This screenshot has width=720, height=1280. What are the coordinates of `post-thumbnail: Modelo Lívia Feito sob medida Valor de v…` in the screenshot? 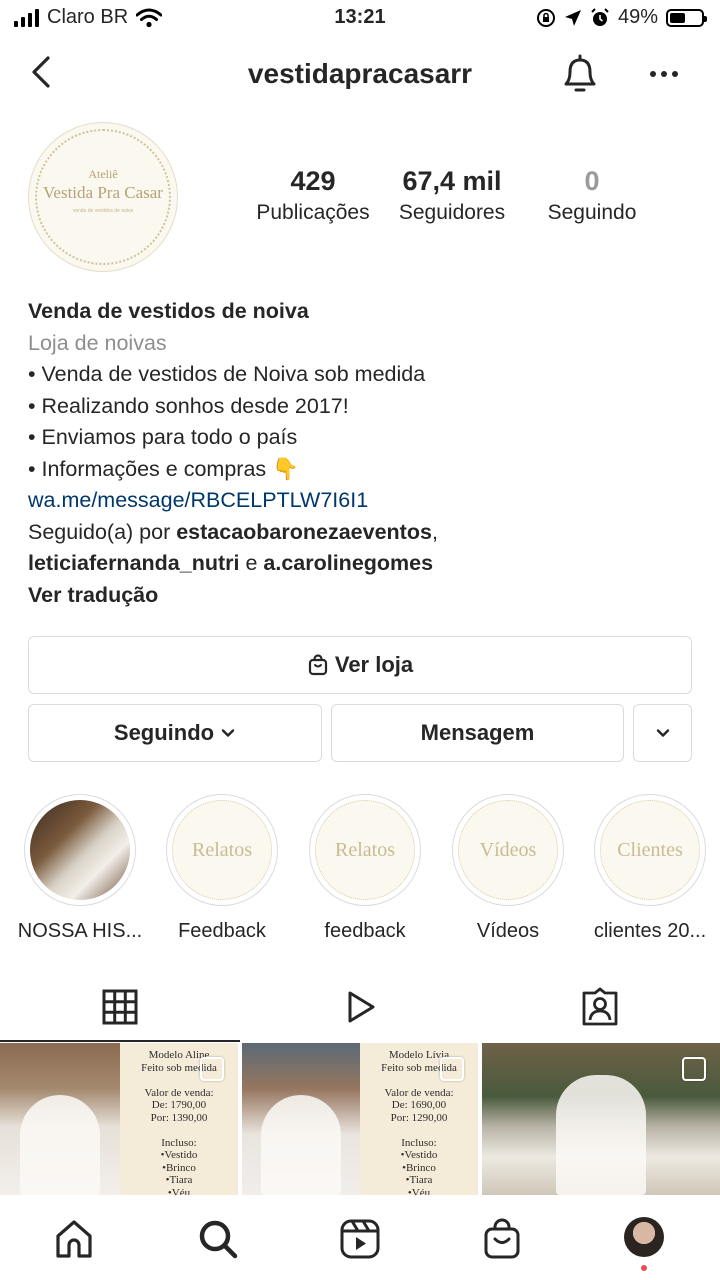 It's located at (419, 1119).